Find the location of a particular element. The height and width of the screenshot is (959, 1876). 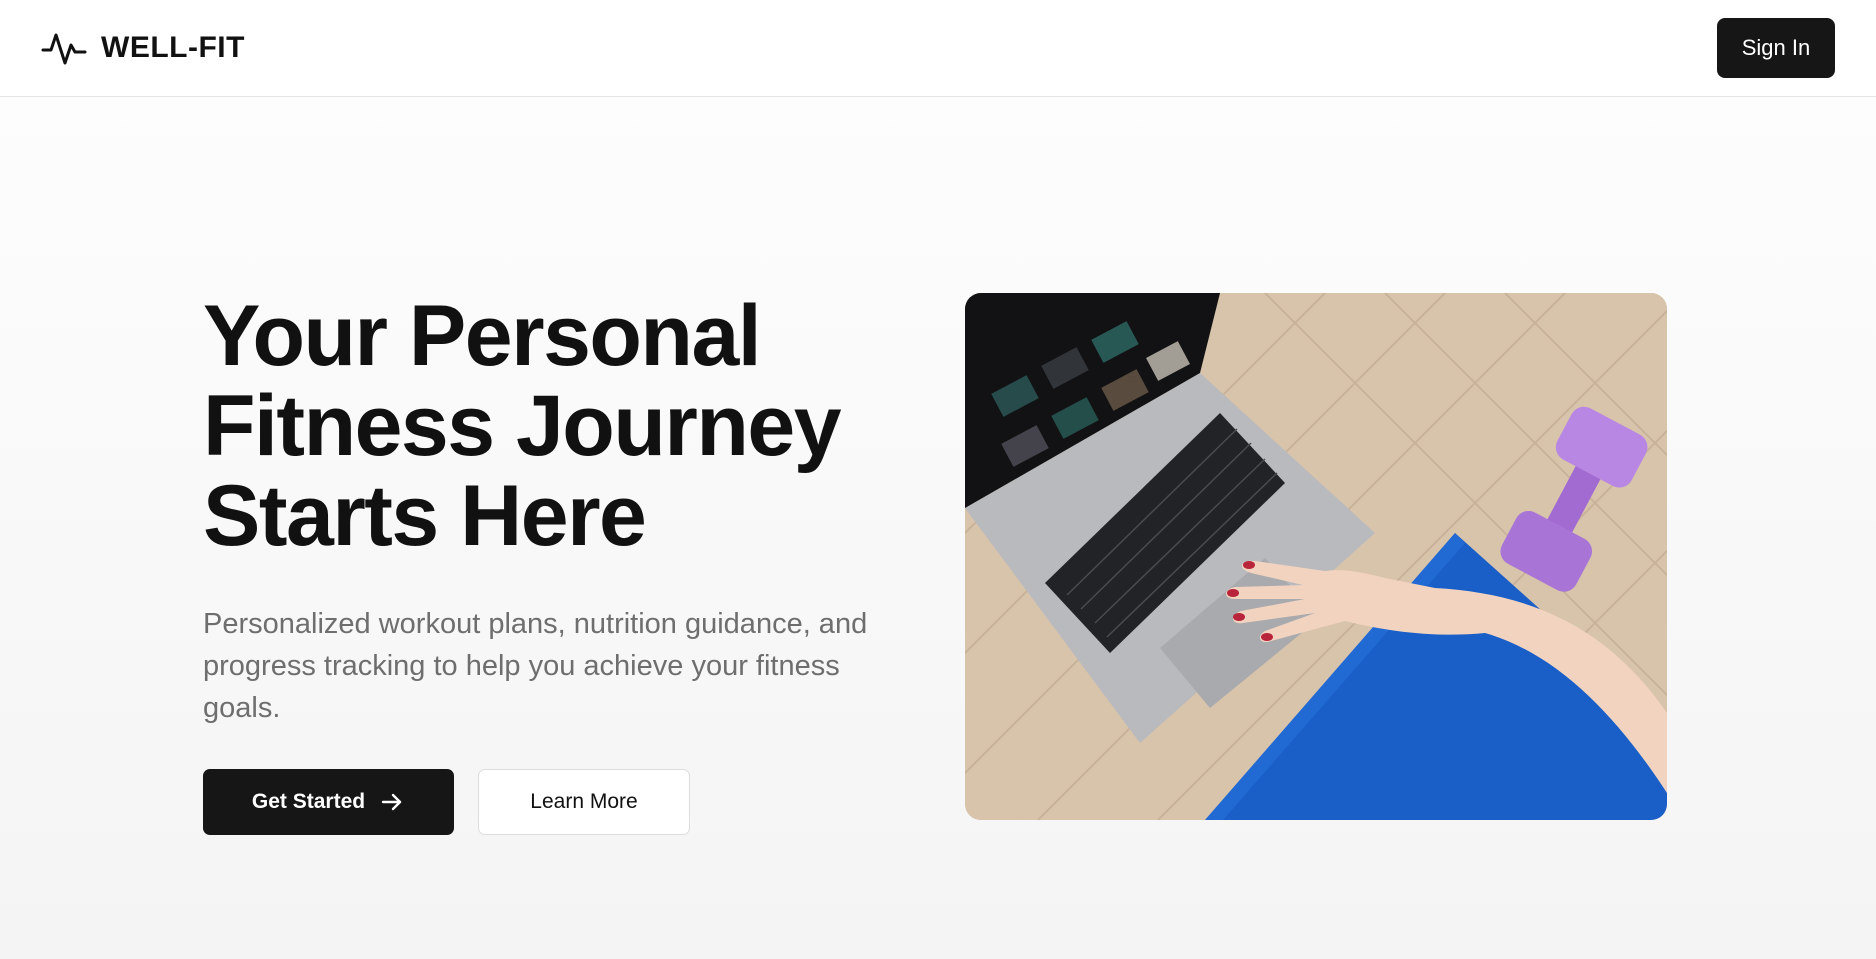

arrow-right-icon is located at coordinates (391, 802).